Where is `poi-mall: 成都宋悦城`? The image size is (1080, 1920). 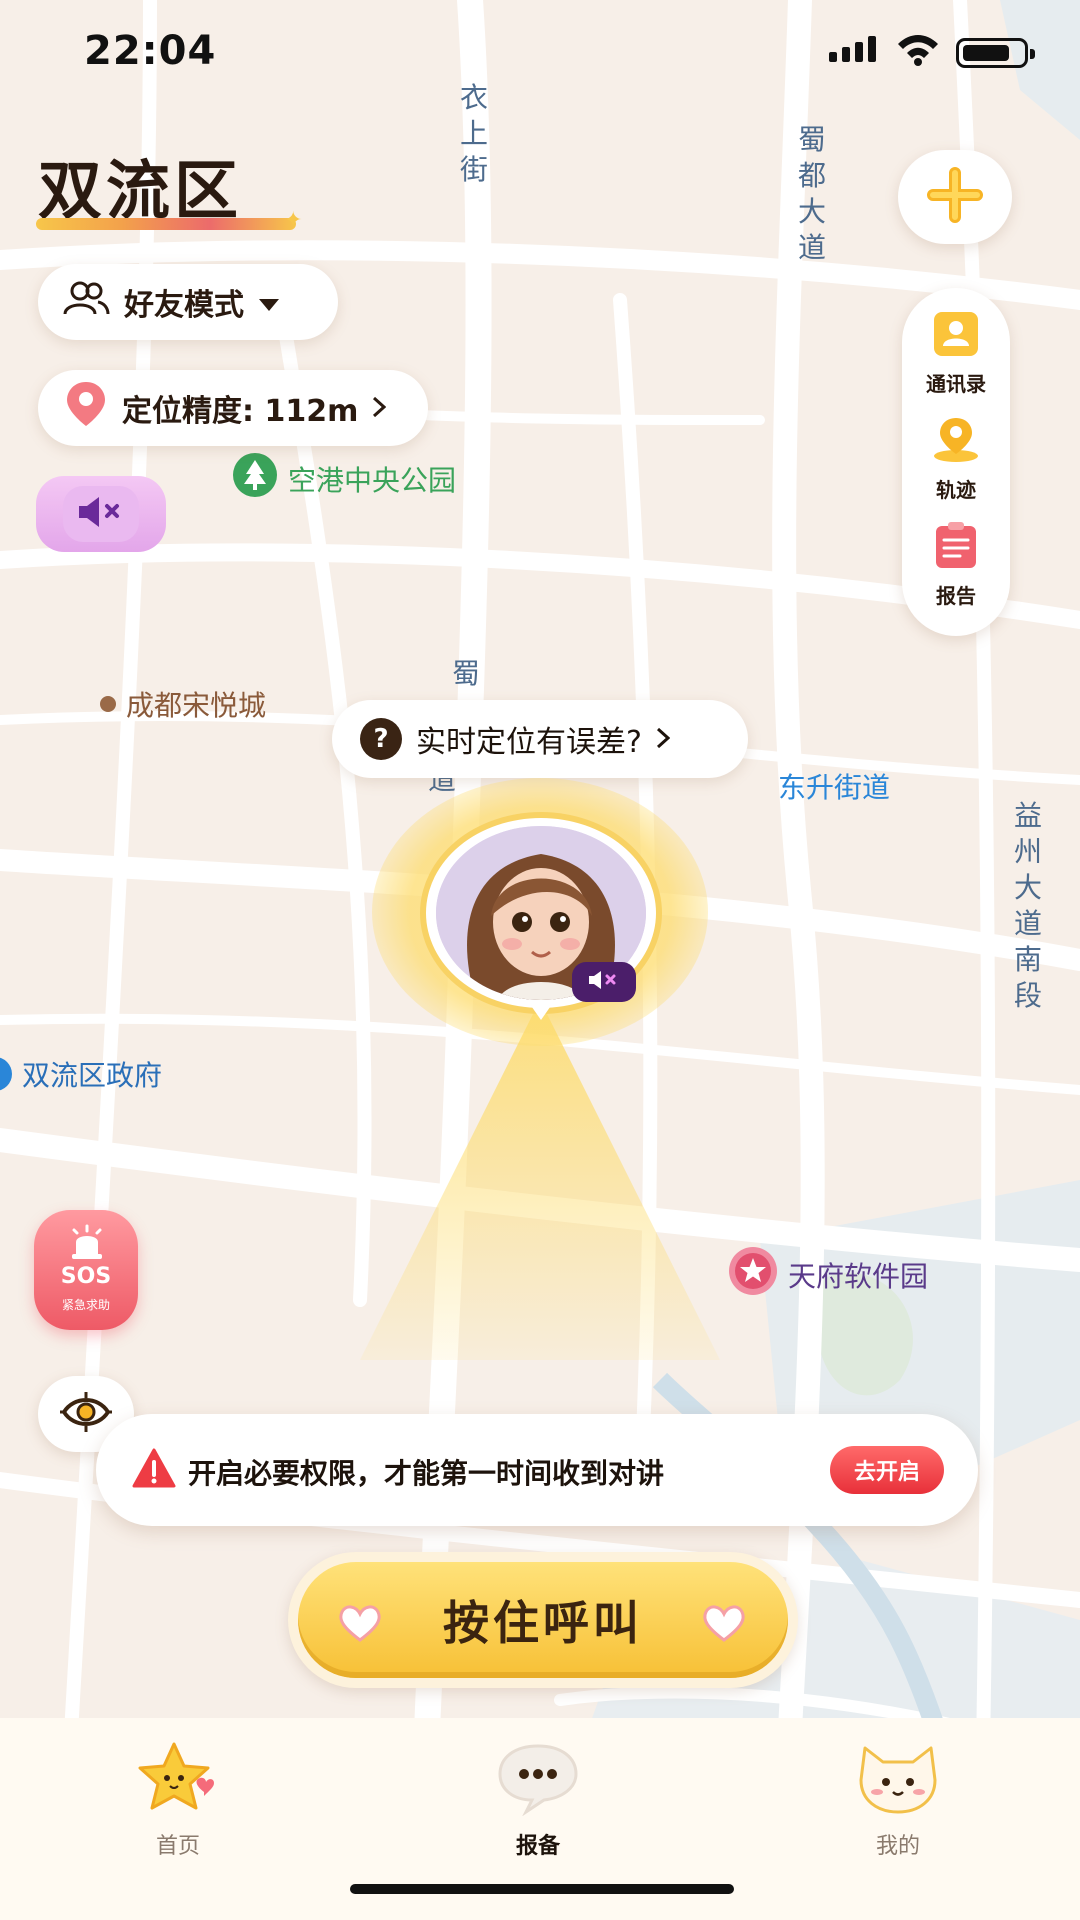
poi-mall: 成都宋悦城 is located at coordinates (183, 704).